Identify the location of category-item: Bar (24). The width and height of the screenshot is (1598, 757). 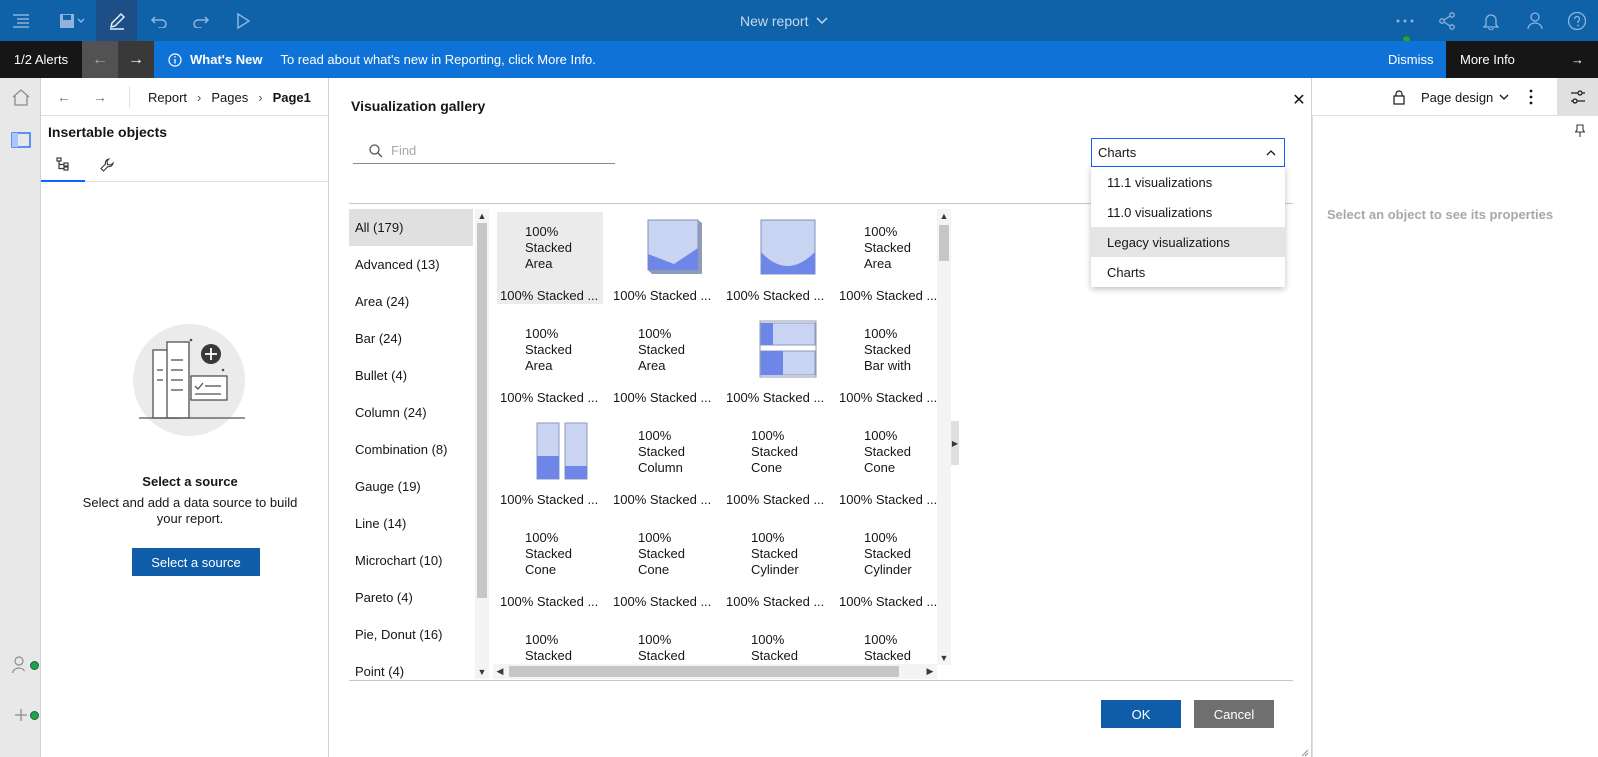
(411, 338).